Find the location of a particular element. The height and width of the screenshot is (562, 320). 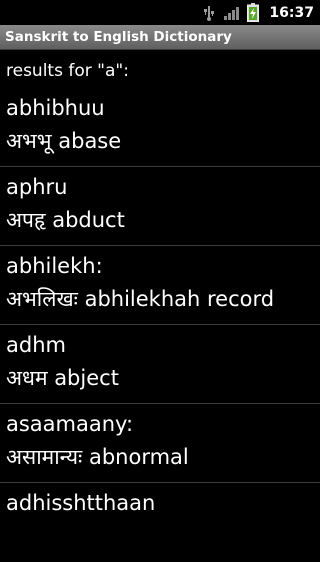

result-meaning: अभभू abase is located at coordinates (64, 141).